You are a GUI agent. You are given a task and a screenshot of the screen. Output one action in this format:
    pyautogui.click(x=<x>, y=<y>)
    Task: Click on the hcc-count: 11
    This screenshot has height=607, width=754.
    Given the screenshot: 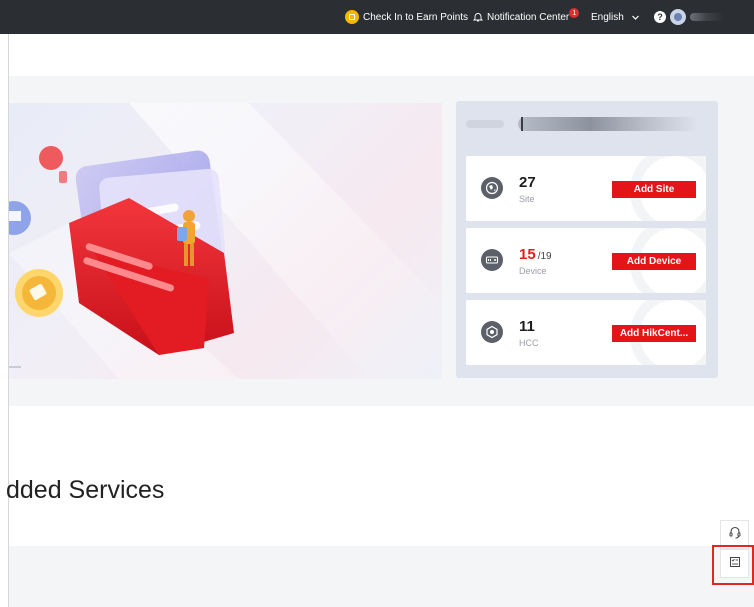 What is the action you would take?
    pyautogui.click(x=527, y=326)
    